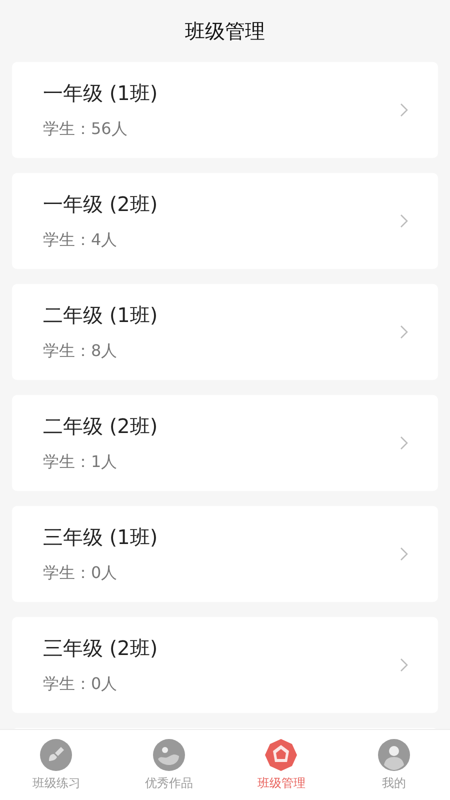 The width and height of the screenshot is (450, 800). I want to click on student-count: 学生：8人, so click(80, 351).